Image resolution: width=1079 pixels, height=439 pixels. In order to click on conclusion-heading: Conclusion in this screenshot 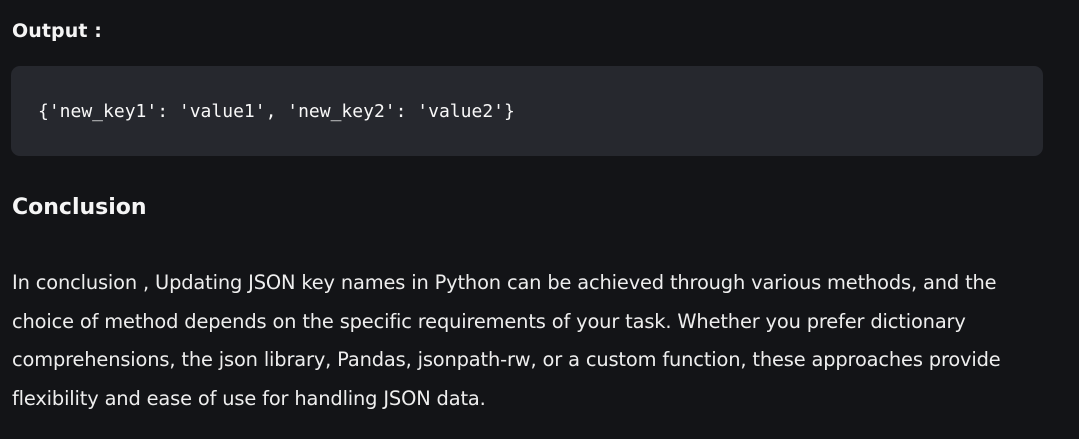, I will do `click(79, 207)`.